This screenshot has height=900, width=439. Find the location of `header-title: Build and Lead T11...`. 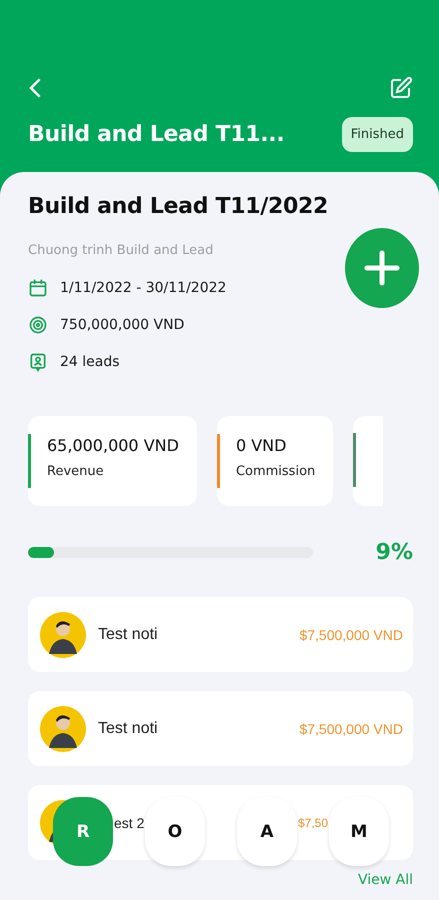

header-title: Build and Lead T11... is located at coordinates (156, 134).